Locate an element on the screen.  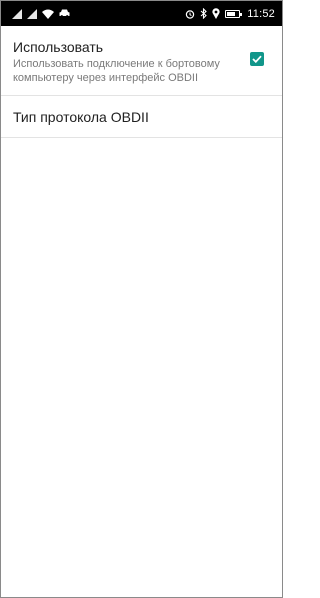
bluetooth-icon is located at coordinates (204, 14).